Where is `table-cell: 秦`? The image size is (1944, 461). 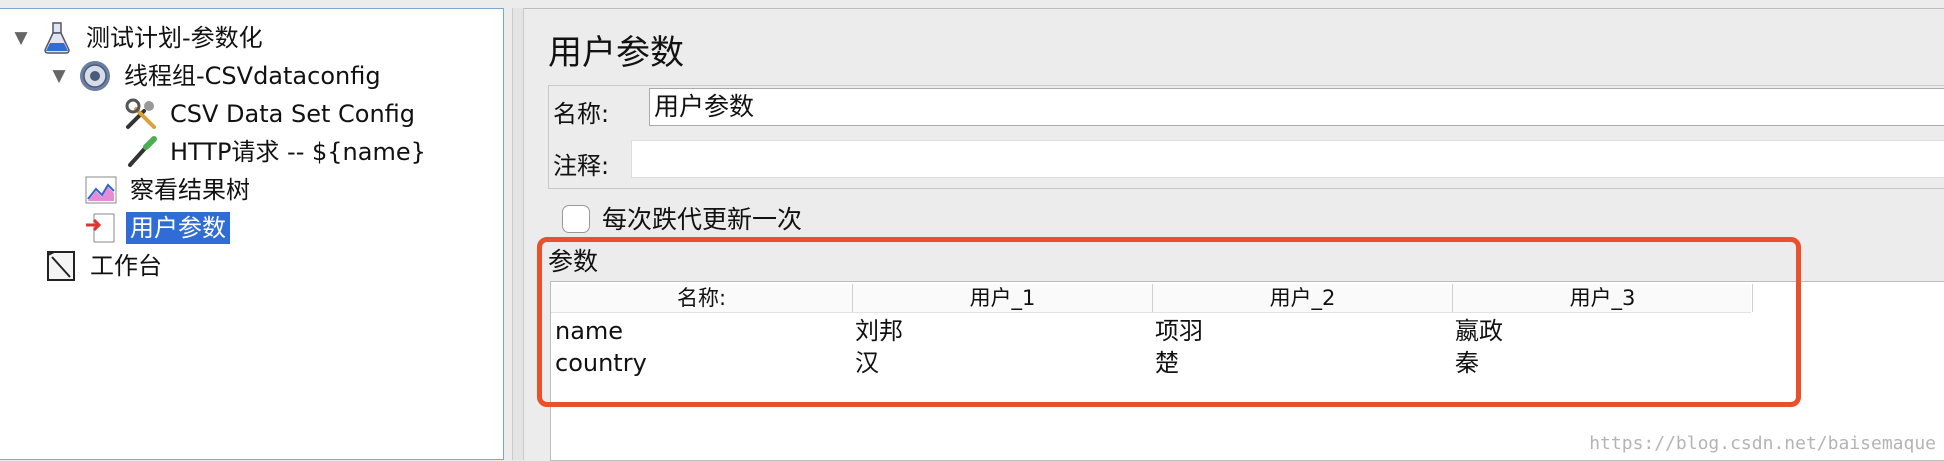
table-cell: 秦 is located at coordinates (1467, 363).